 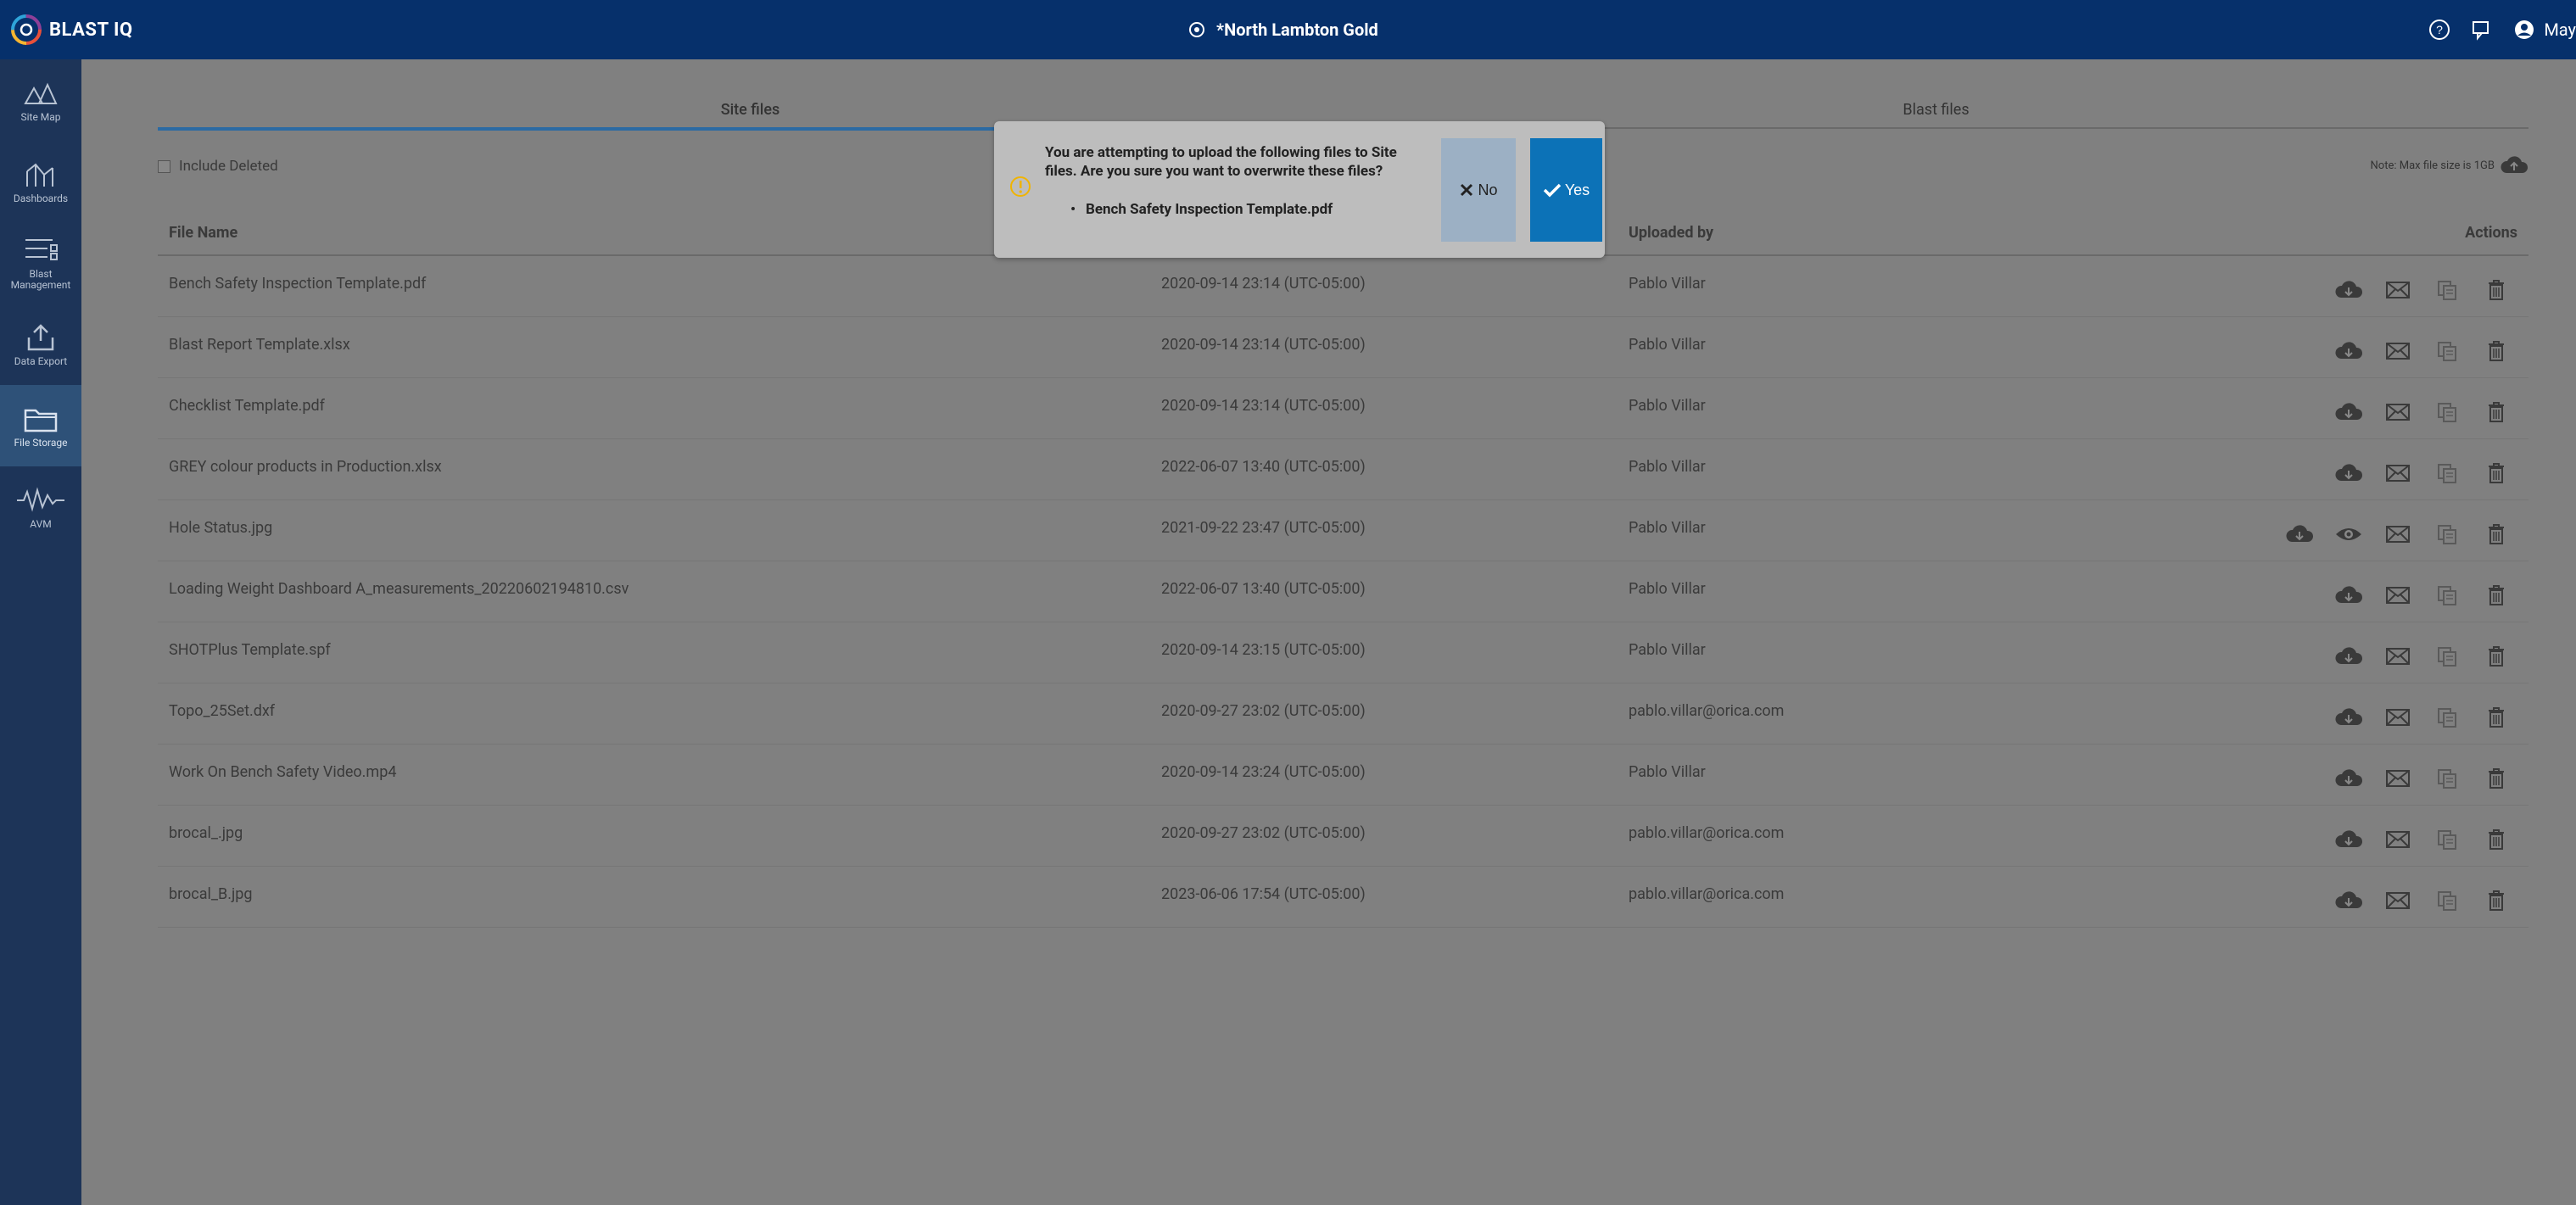 I want to click on include-deleted-toggle: Include Deleted, so click(x=218, y=166).